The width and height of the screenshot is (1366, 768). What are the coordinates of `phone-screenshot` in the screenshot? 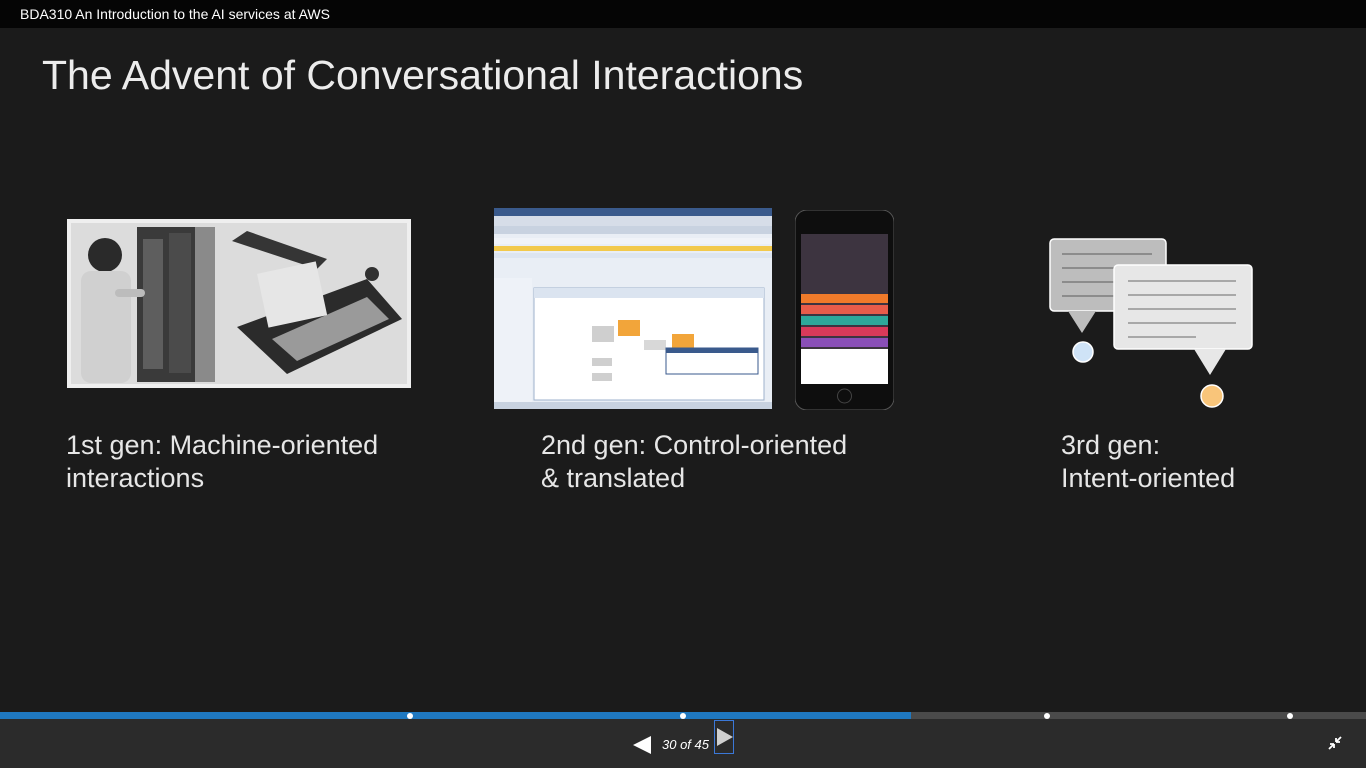 It's located at (844, 310).